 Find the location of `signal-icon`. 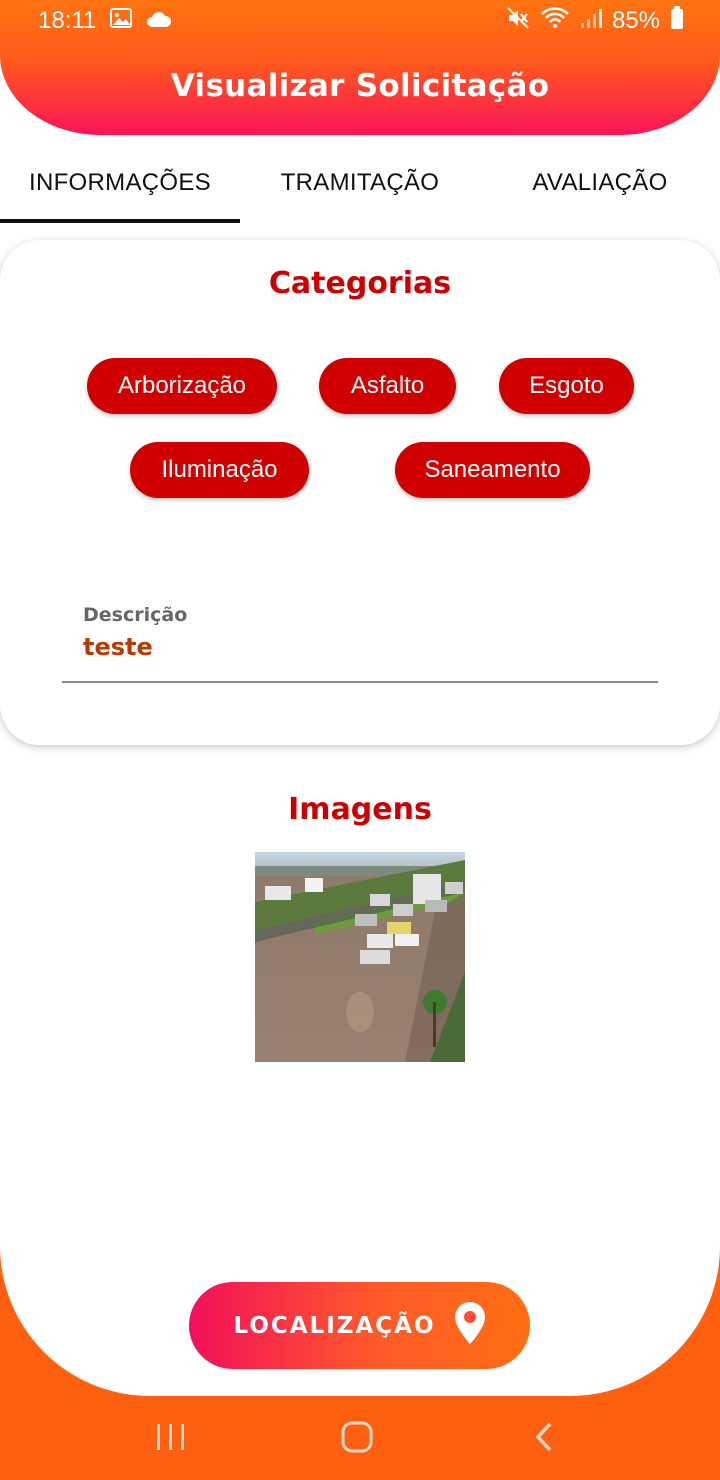

signal-icon is located at coordinates (591, 21).